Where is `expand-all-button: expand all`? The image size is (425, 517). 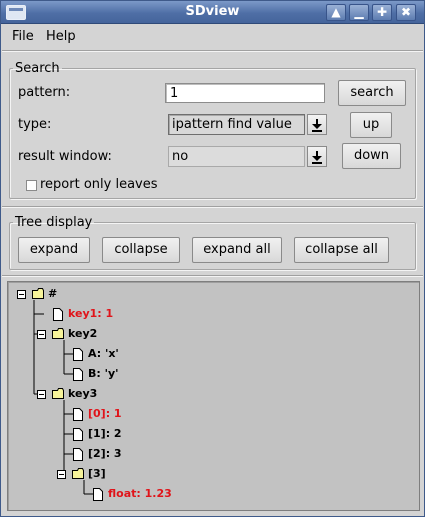 expand-all-button: expand all is located at coordinates (237, 250).